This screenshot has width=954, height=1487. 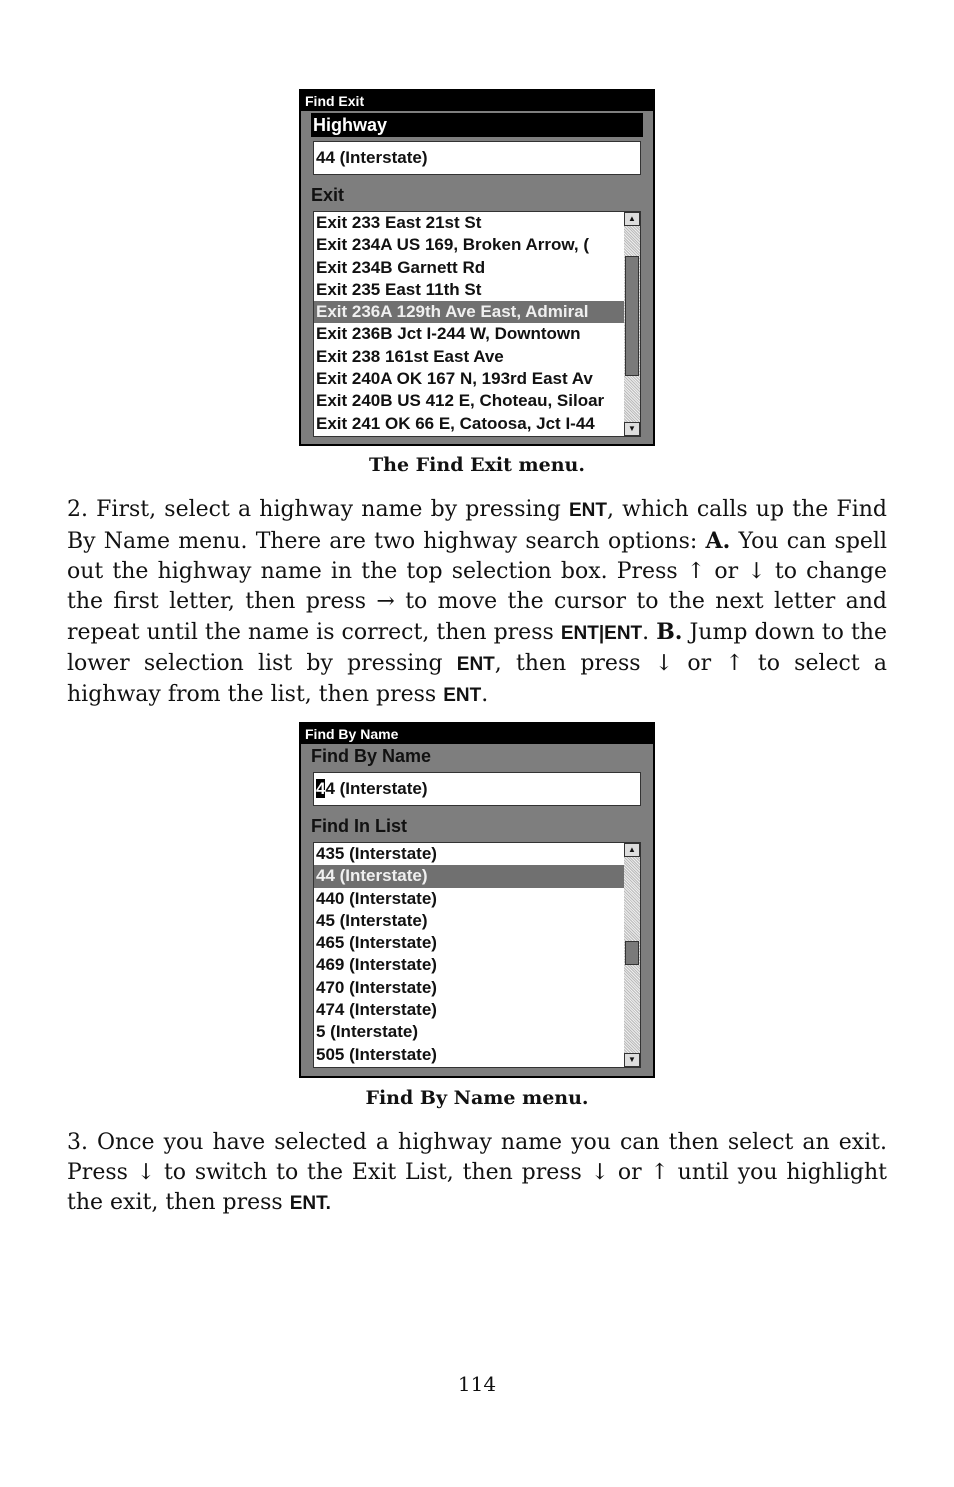 What do you see at coordinates (477, 125) in the screenshot?
I see `highway-label: Highway` at bounding box center [477, 125].